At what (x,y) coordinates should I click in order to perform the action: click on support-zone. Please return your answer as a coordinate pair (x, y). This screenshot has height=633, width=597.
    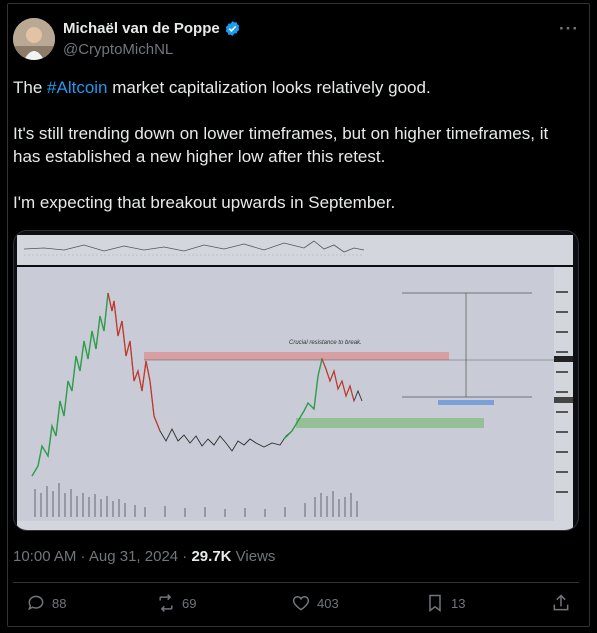
    Looking at the image, I should click on (390, 423).